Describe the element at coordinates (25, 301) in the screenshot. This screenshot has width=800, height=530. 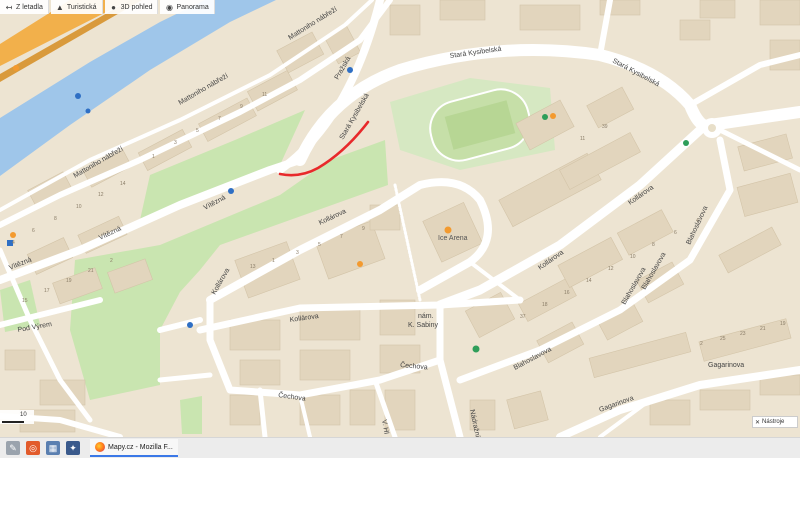
I see `house-number: 15` at that location.